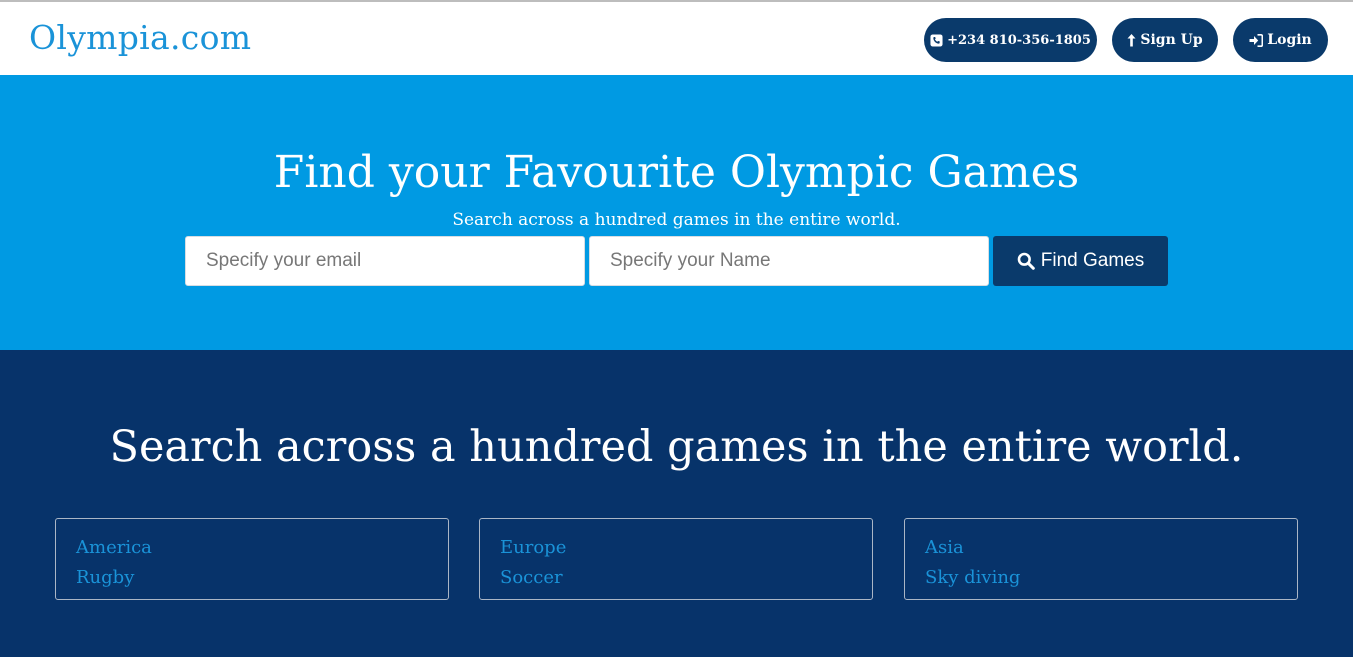  I want to click on card-region-link: Asia, so click(1101, 548).